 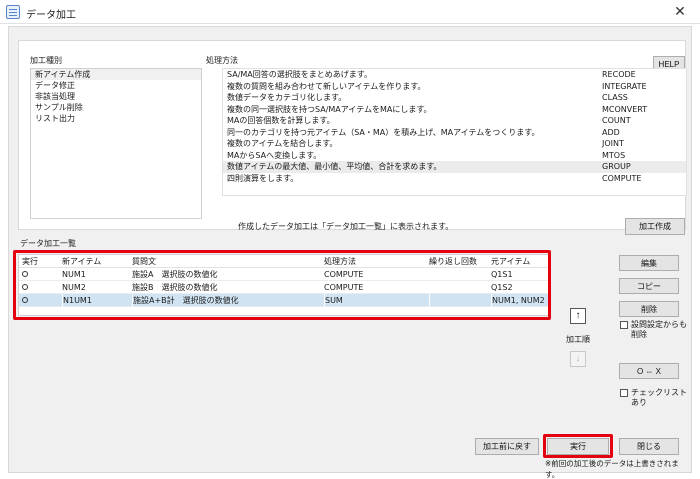 What do you see at coordinates (649, 309) in the screenshot?
I see `delete-button: 削除` at bounding box center [649, 309].